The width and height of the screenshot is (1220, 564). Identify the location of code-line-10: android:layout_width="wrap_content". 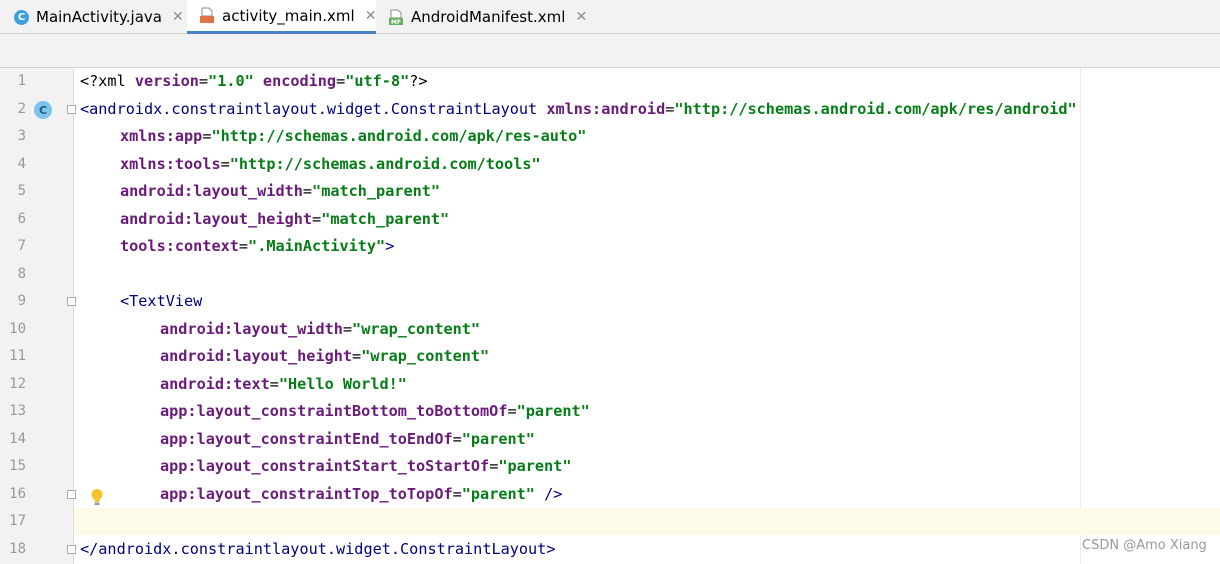
(320, 329).